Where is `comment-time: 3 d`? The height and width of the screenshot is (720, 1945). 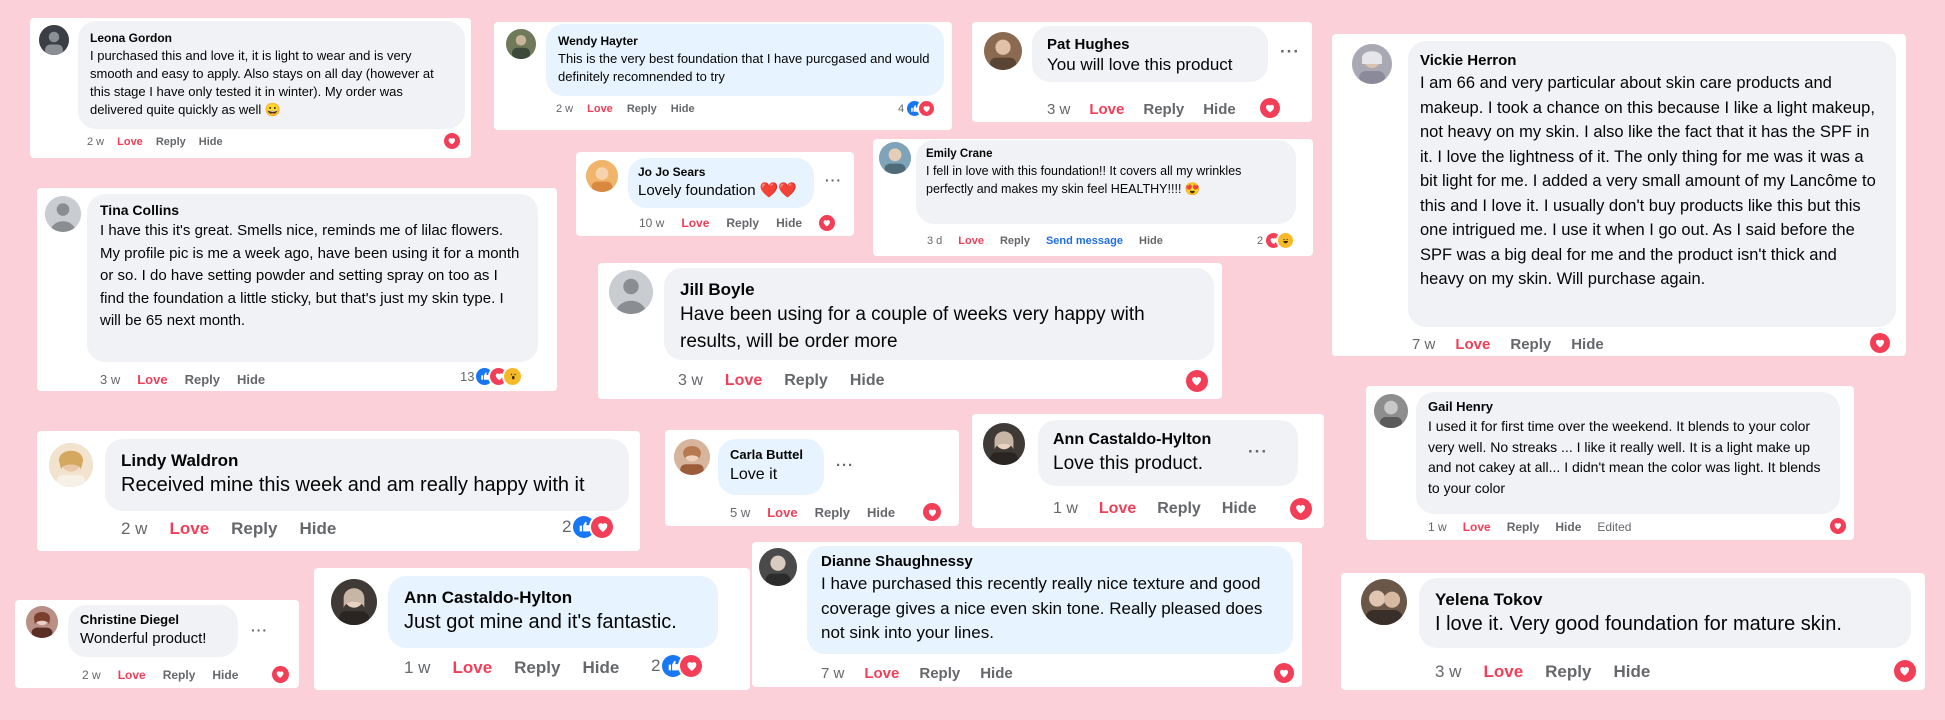 comment-time: 3 d is located at coordinates (934, 241).